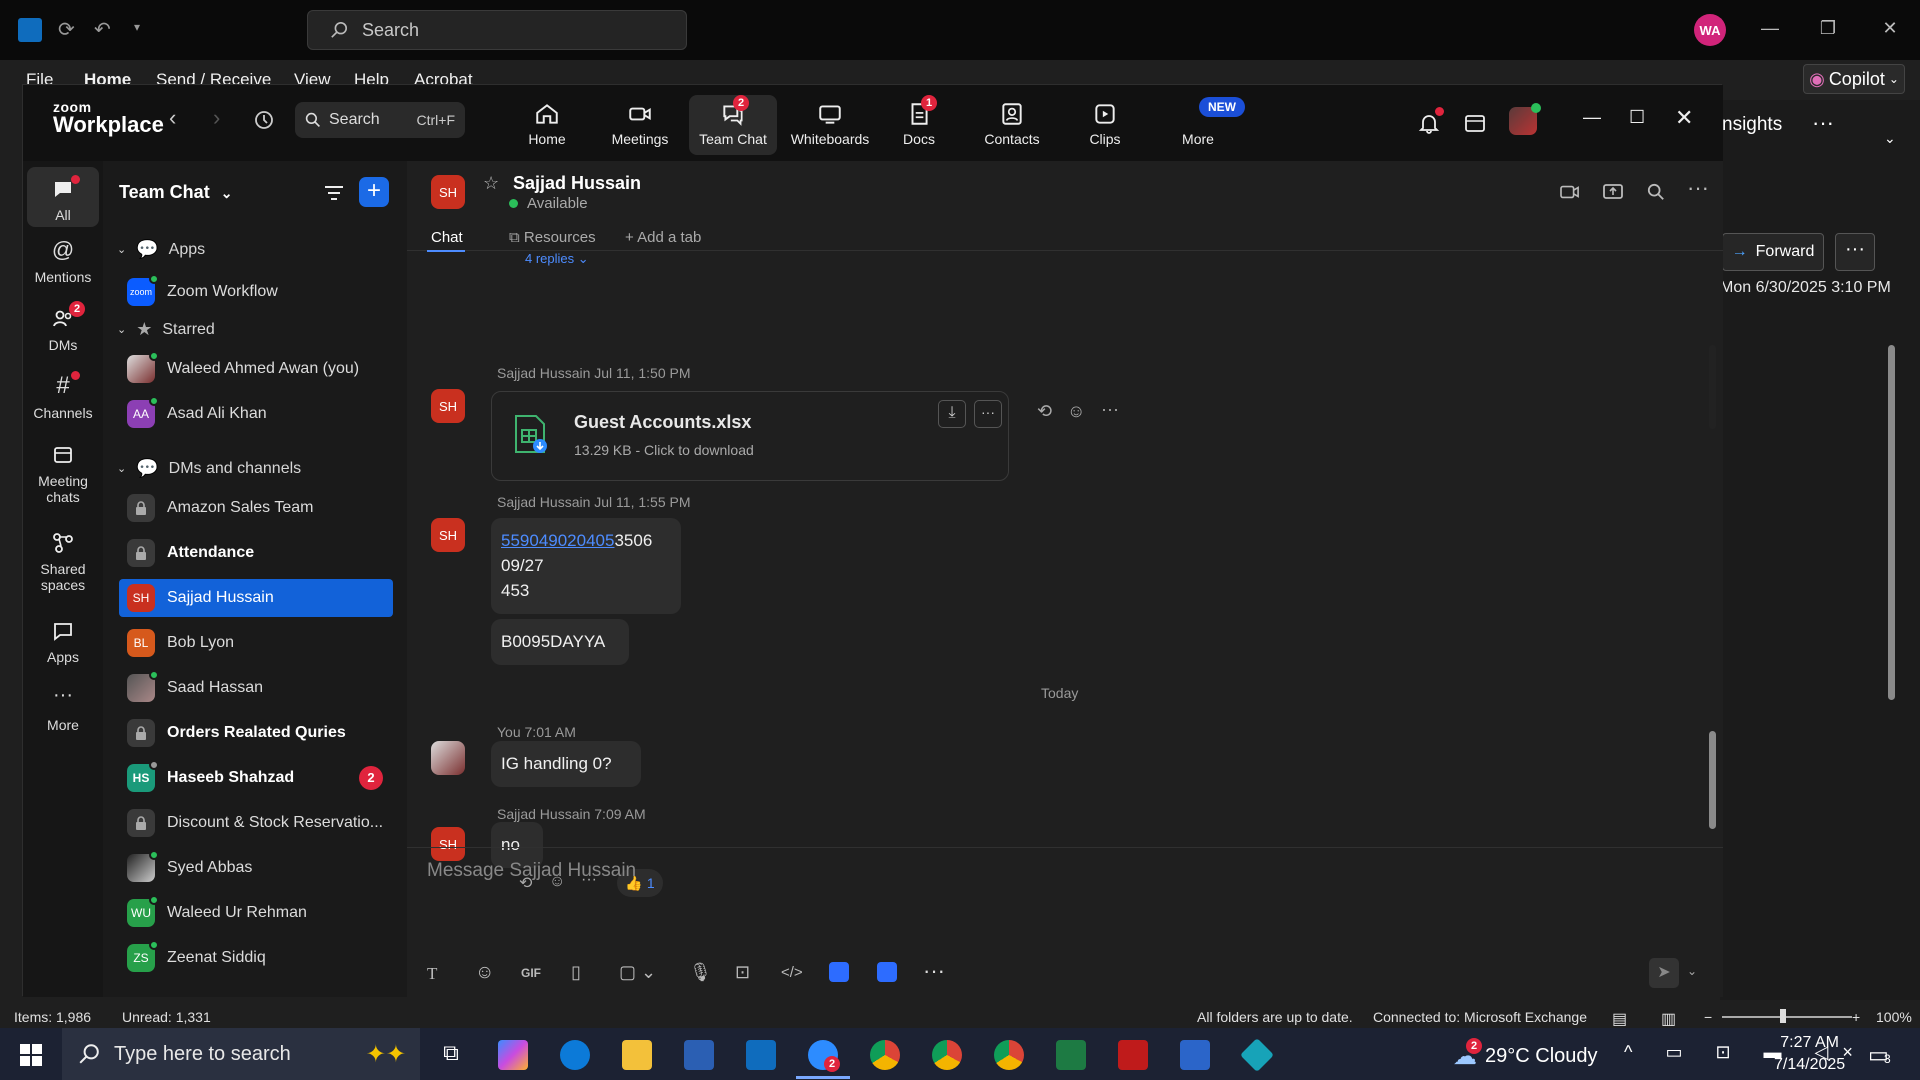  Describe the element at coordinates (952, 414) in the screenshot. I see `download-icon: ⤓` at that location.